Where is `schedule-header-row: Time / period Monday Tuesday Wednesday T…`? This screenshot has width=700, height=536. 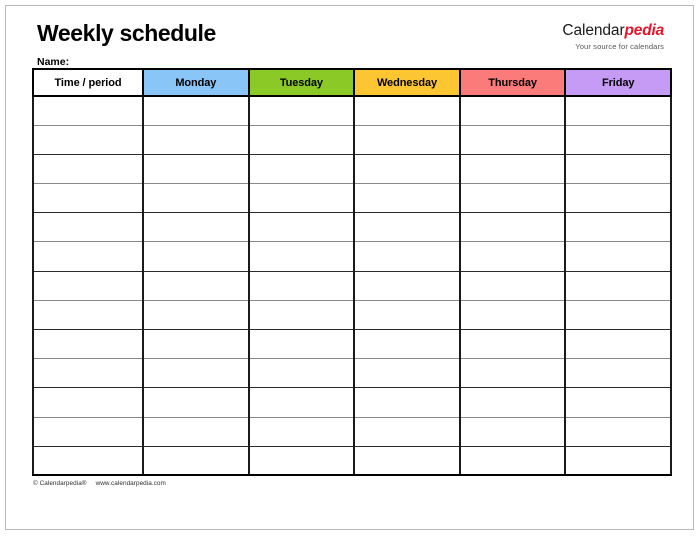 schedule-header-row: Time / period Monday Tuesday Wednesday T… is located at coordinates (352, 82).